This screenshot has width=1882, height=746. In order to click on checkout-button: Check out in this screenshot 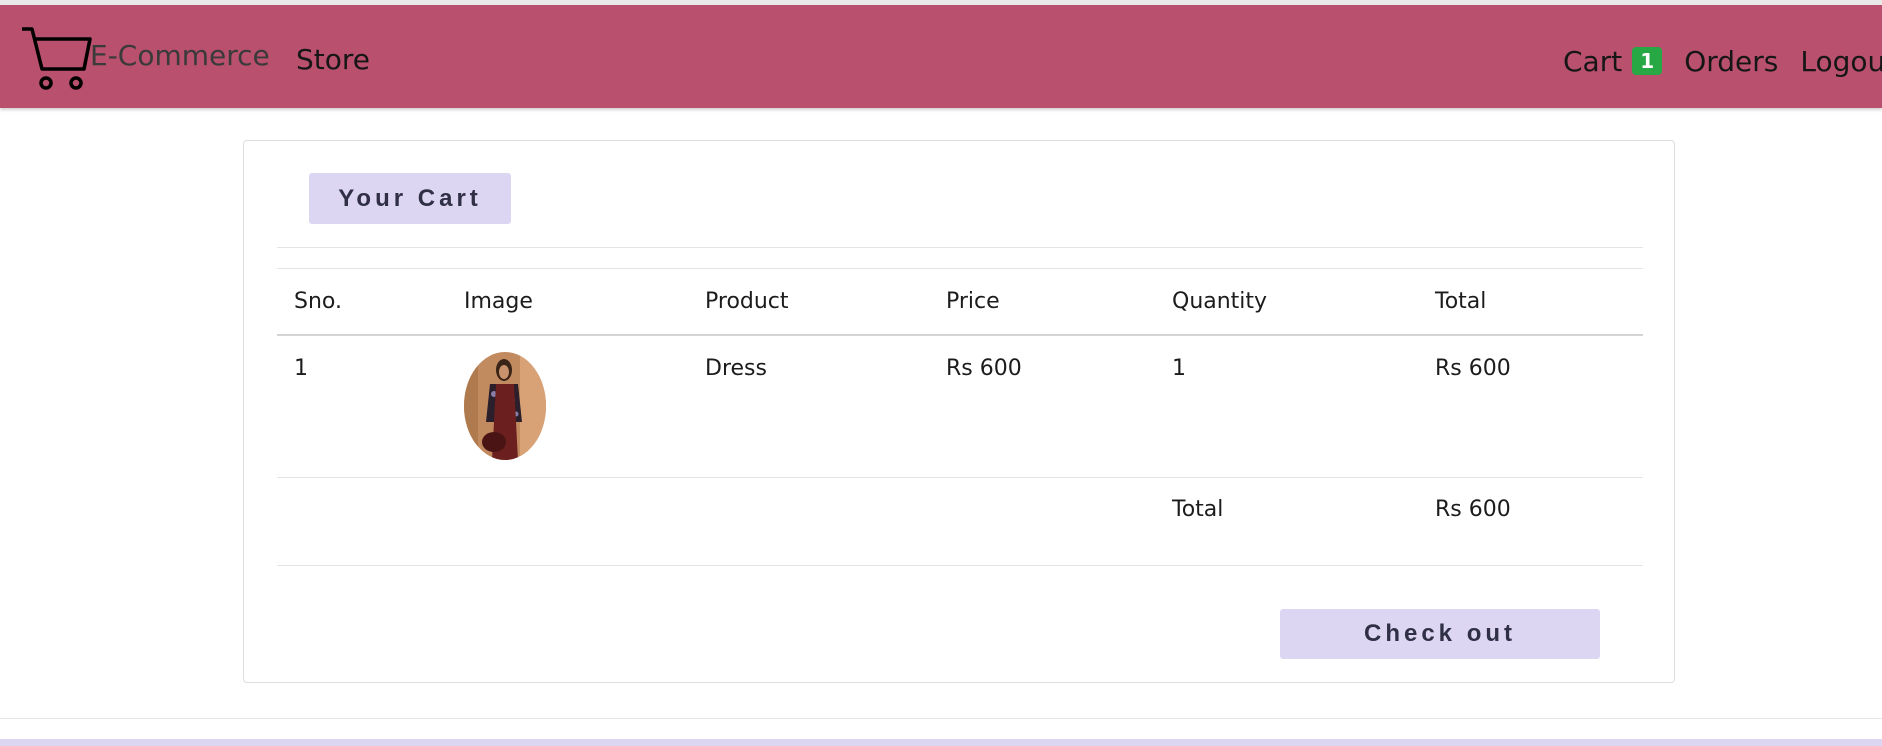, I will do `click(1440, 634)`.